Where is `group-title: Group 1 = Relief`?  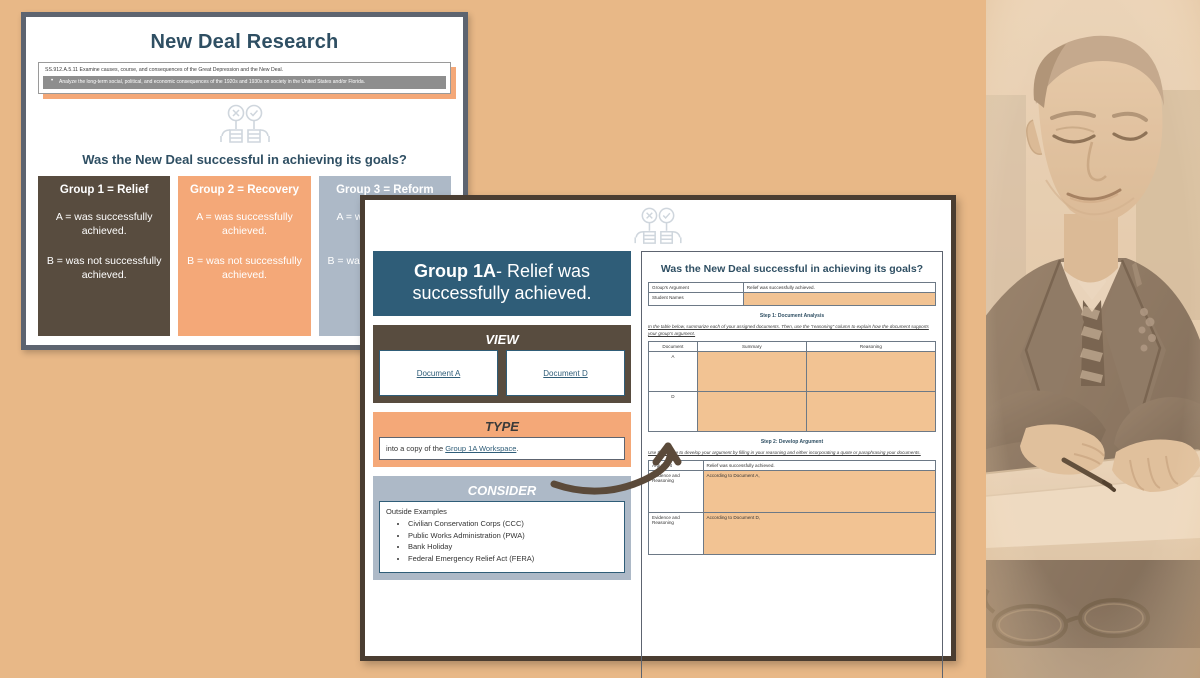 group-title: Group 1 = Relief is located at coordinates (104, 189).